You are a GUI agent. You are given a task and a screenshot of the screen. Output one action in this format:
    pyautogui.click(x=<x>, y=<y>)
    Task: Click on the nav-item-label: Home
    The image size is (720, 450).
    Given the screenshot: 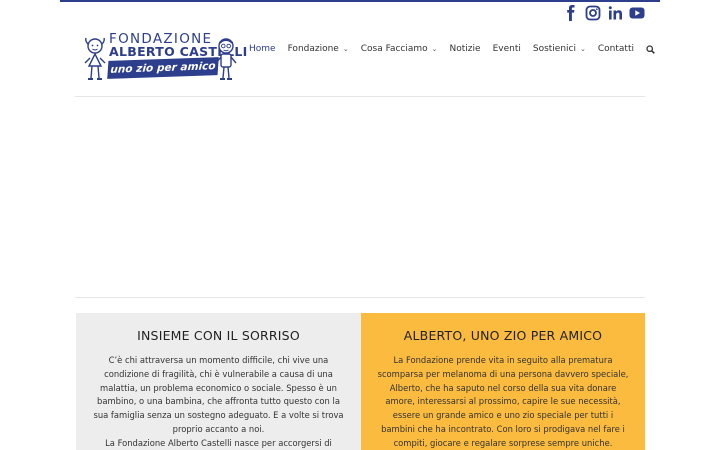 What is the action you would take?
    pyautogui.click(x=262, y=49)
    